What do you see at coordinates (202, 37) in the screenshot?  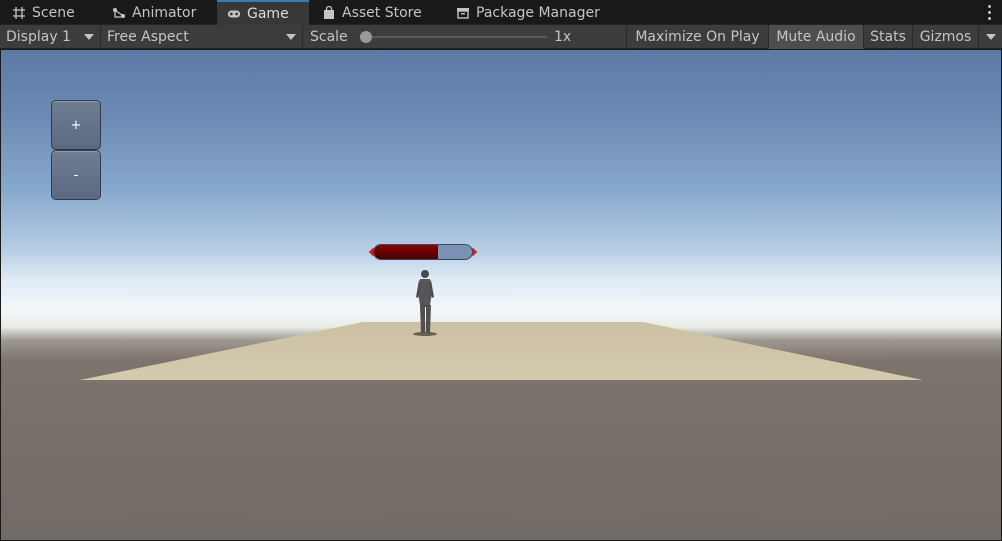 I see `aspect-dropdown: Free Aspect` at bounding box center [202, 37].